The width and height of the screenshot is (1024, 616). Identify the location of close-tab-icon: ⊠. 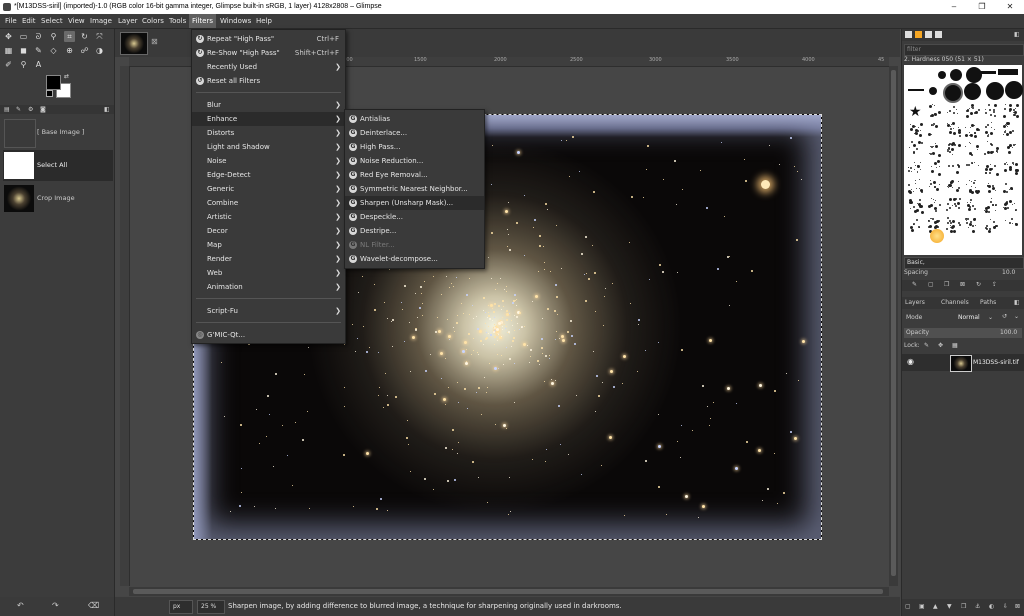
(154, 41).